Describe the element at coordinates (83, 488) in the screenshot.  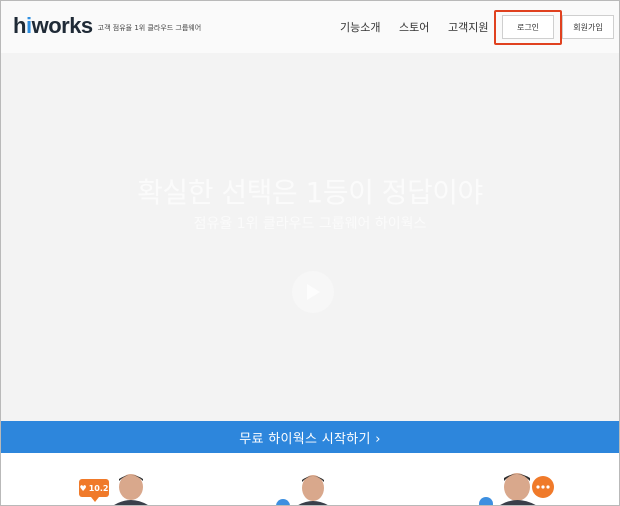
I see `heart-icon: ♥` at that location.